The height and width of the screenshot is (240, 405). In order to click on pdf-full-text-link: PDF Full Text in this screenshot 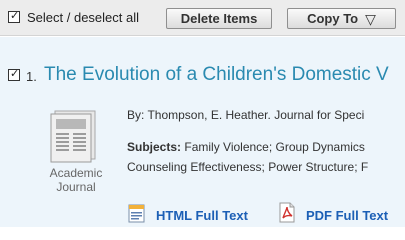, I will do `click(347, 215)`.